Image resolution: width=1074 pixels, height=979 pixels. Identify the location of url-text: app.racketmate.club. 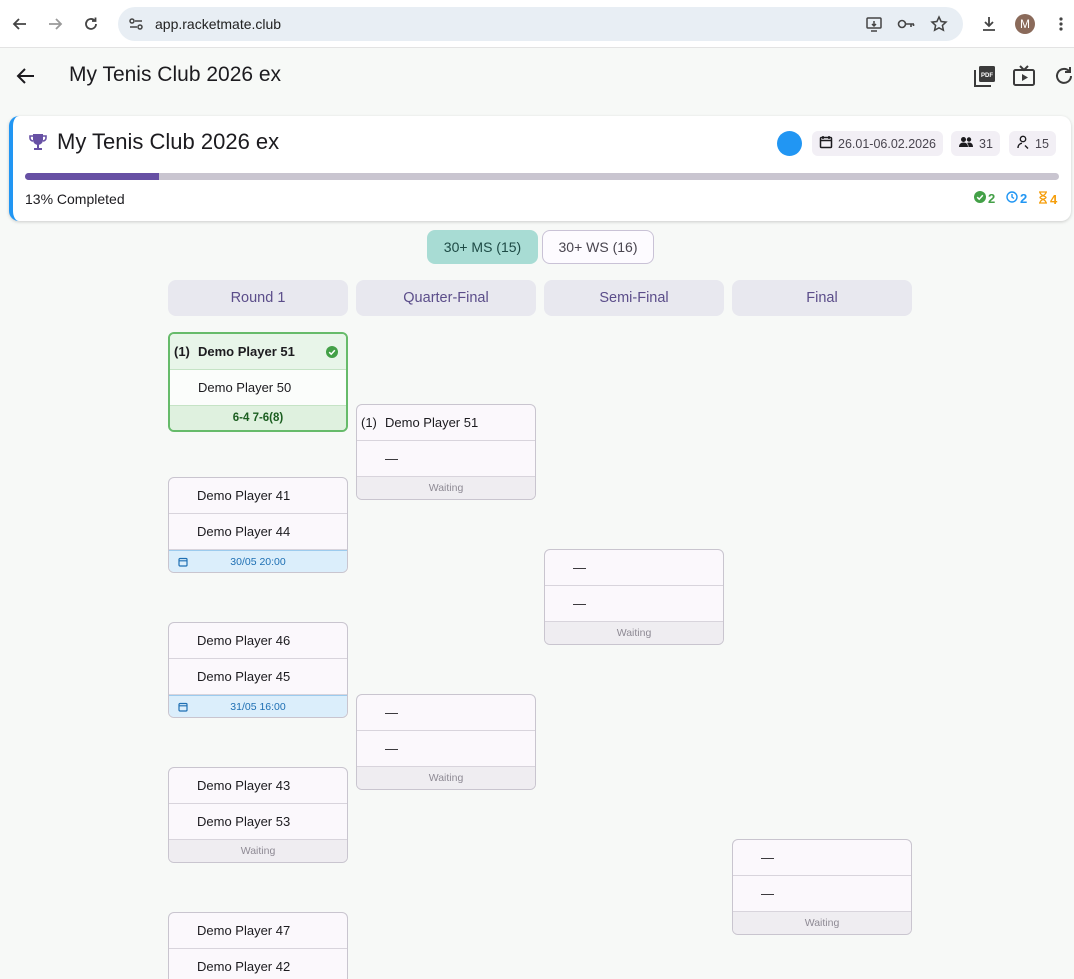
(218, 24).